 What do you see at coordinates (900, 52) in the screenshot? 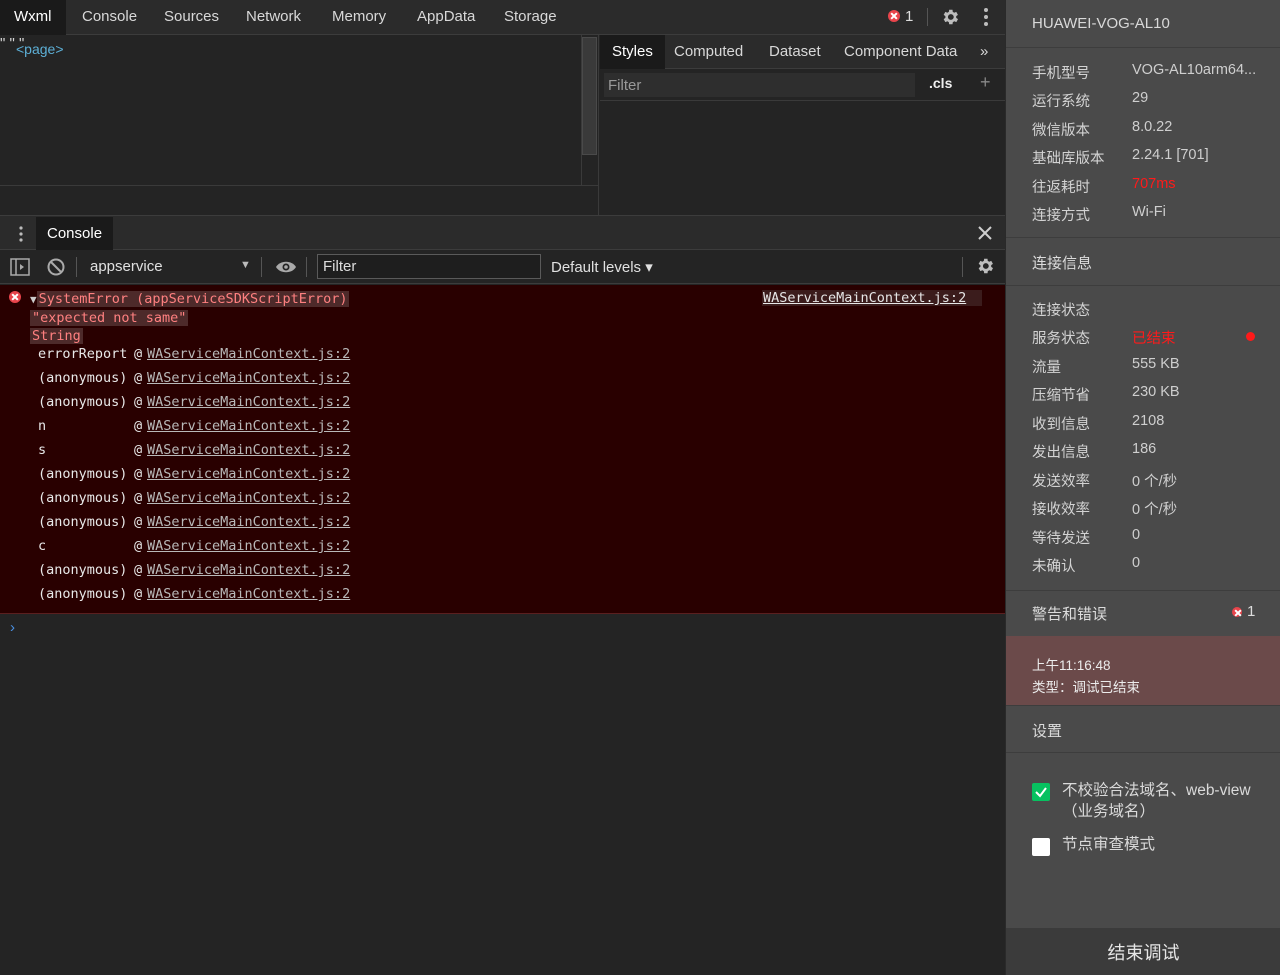
I see `tab-component-data: Component Data` at bounding box center [900, 52].